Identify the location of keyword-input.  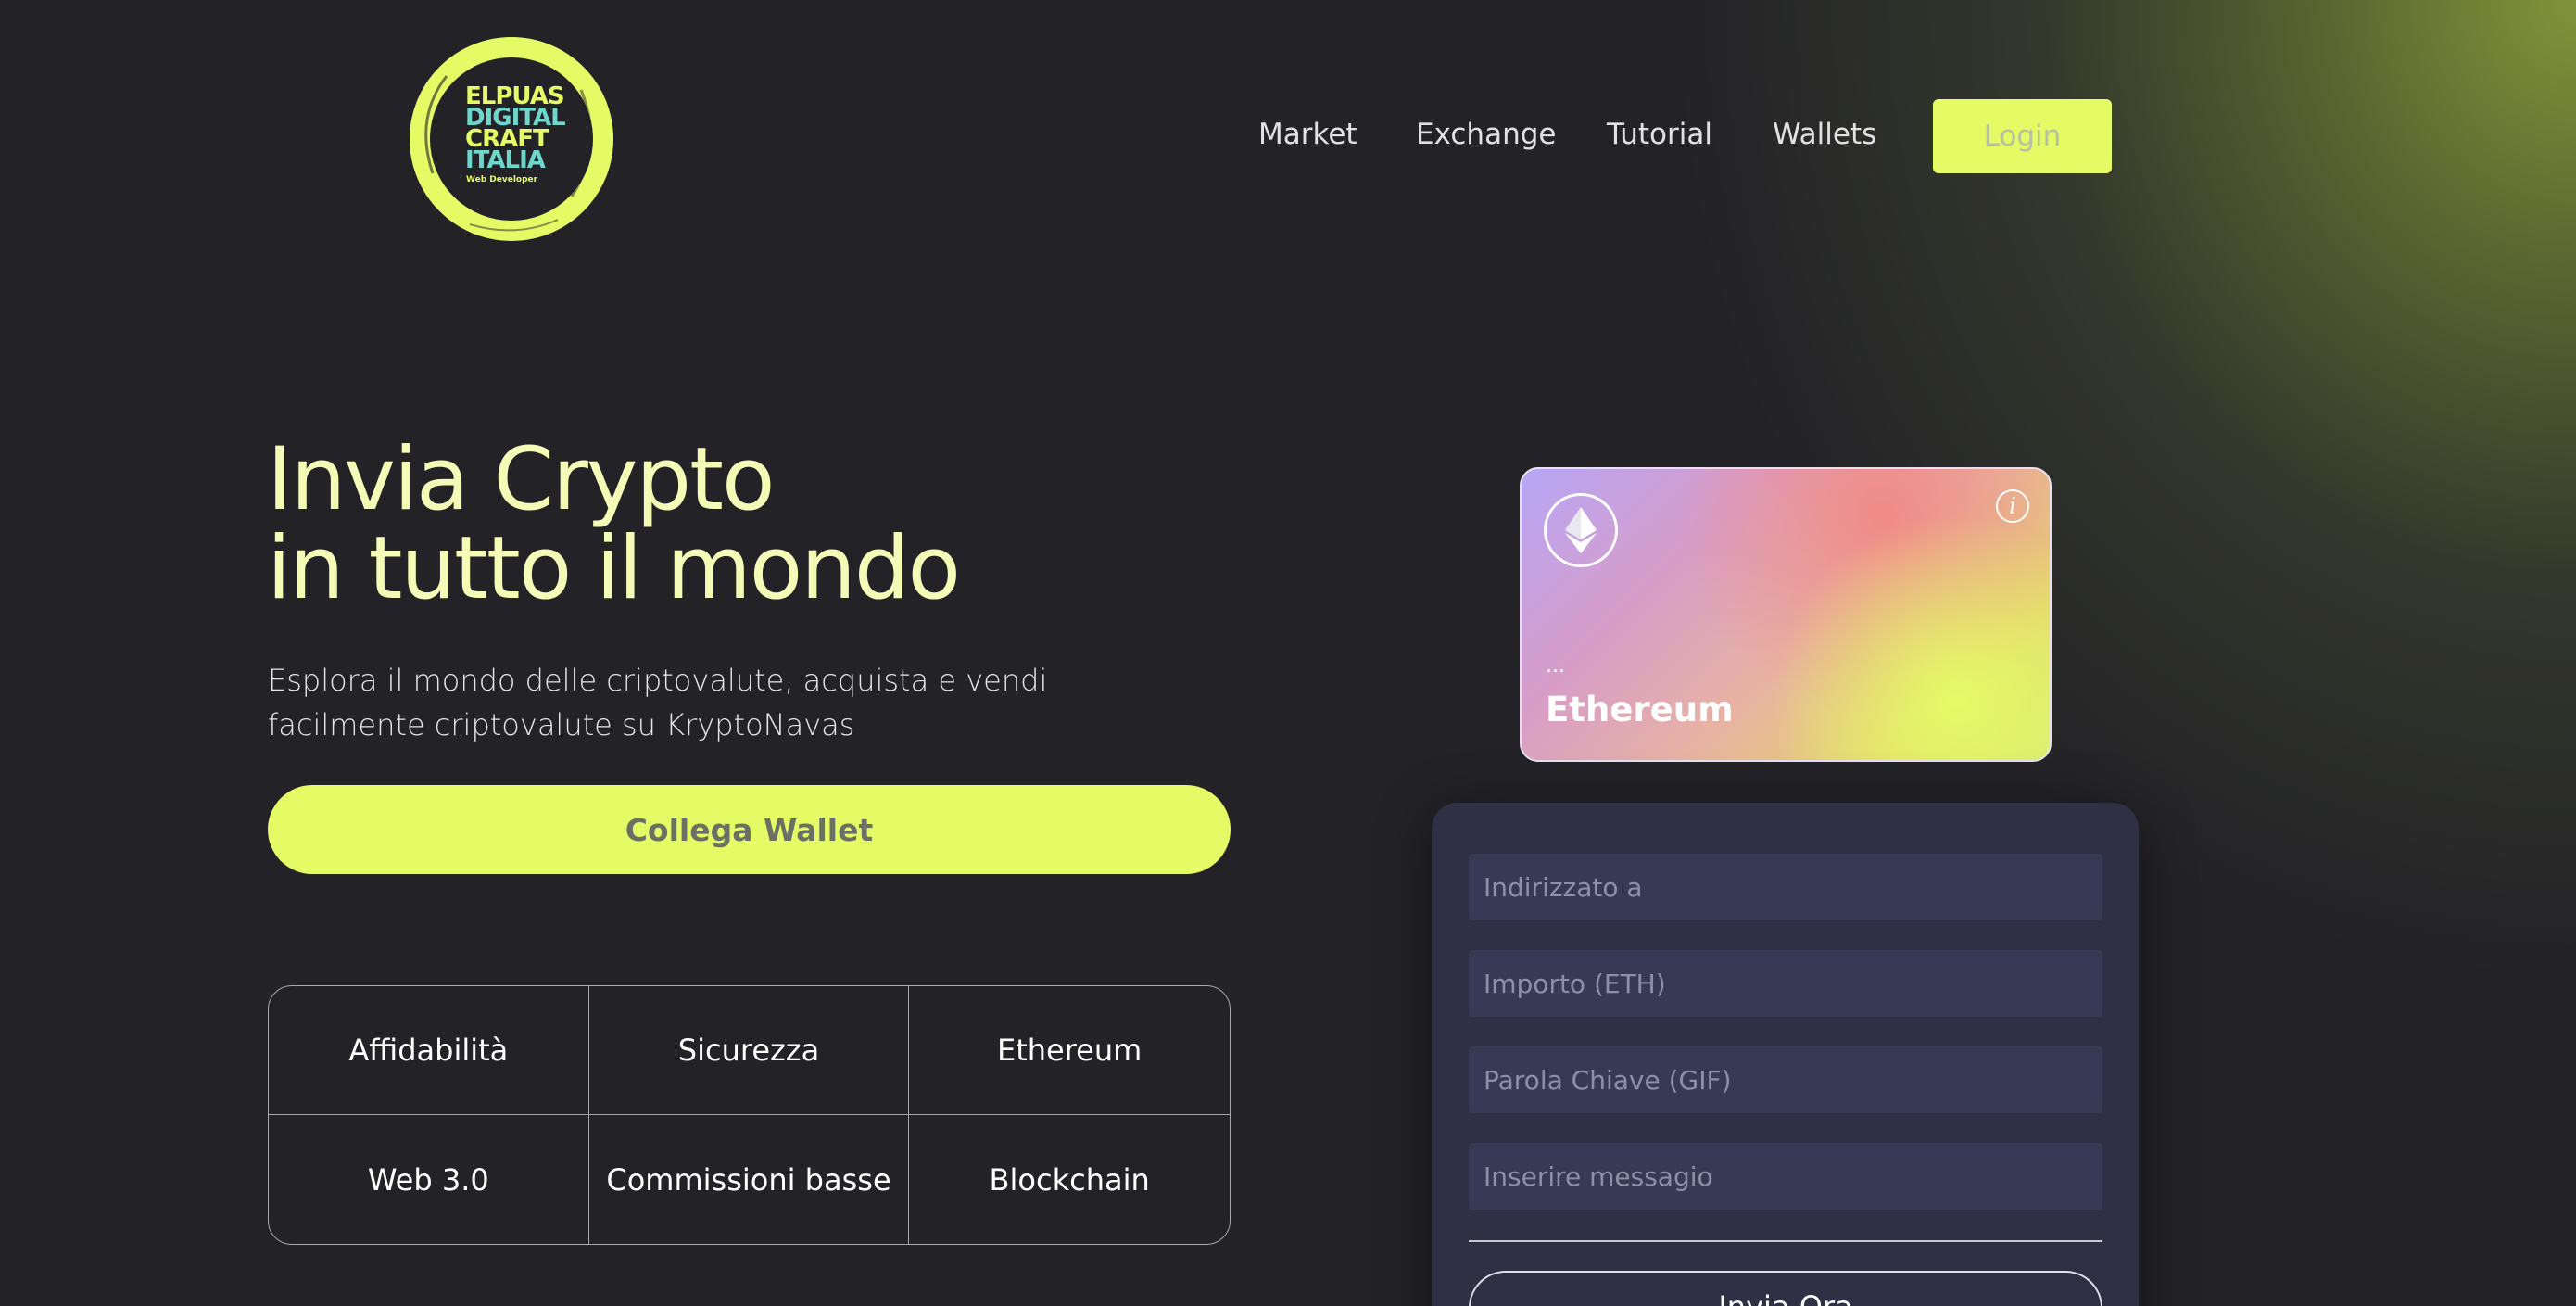
(1785, 1079).